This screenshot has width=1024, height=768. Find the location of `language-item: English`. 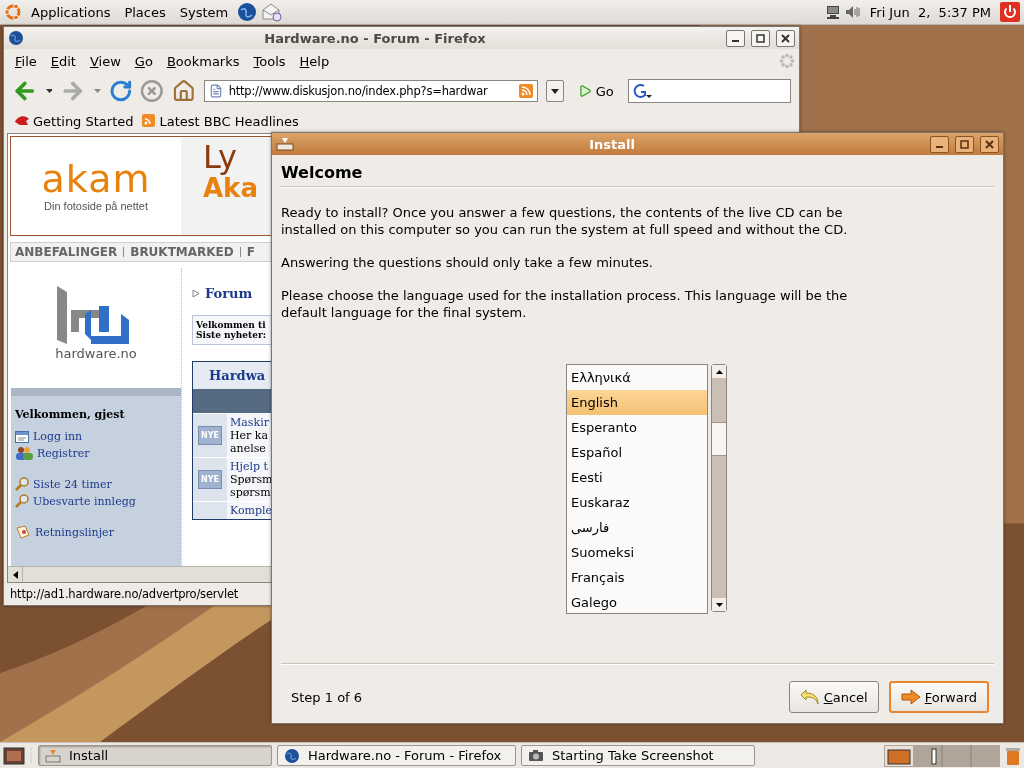

language-item: English is located at coordinates (637, 402).